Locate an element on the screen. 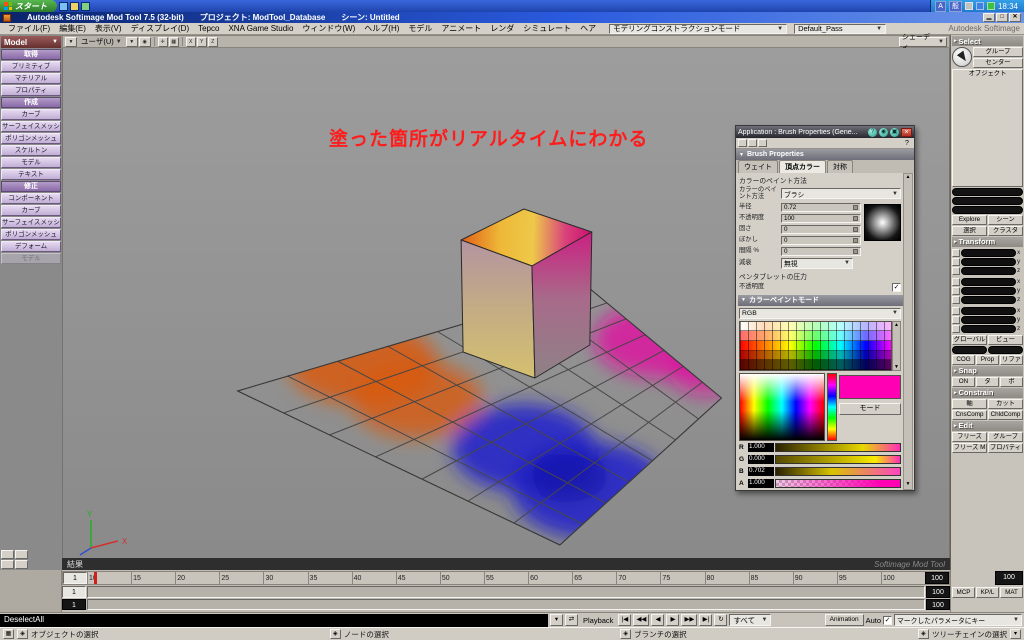 Image resolution: width=1024 pixels, height=640 pixels. paint-method-dropdown: ブラシ ▼ is located at coordinates (841, 194).